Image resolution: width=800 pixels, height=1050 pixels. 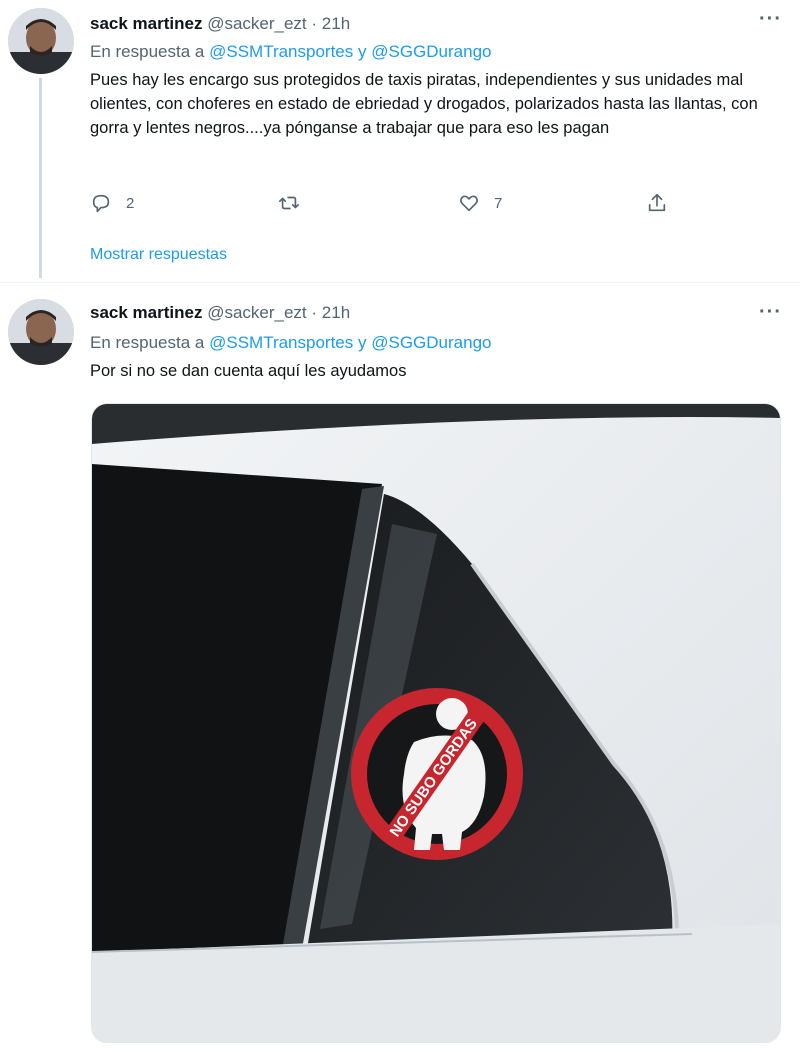 I want to click on show-replies-link: Mostrar respuestas, so click(x=158, y=255).